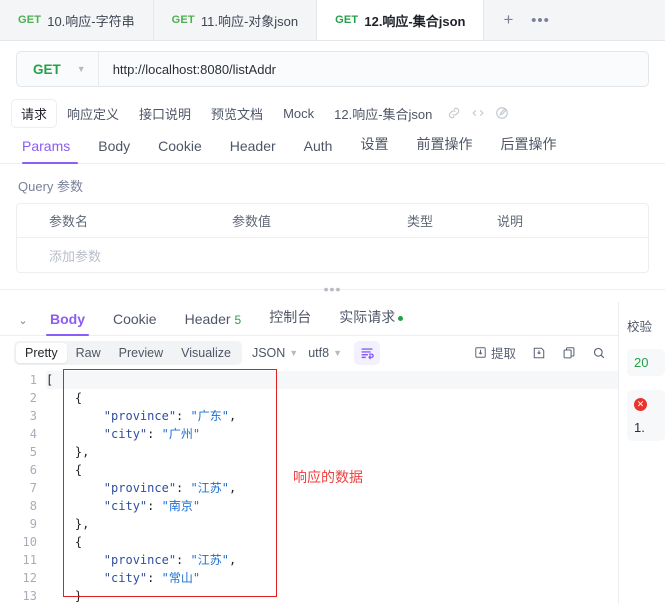 This screenshot has height=615, width=665. What do you see at coordinates (318, 150) in the screenshot?
I see `tab-auth: Auth` at bounding box center [318, 150].